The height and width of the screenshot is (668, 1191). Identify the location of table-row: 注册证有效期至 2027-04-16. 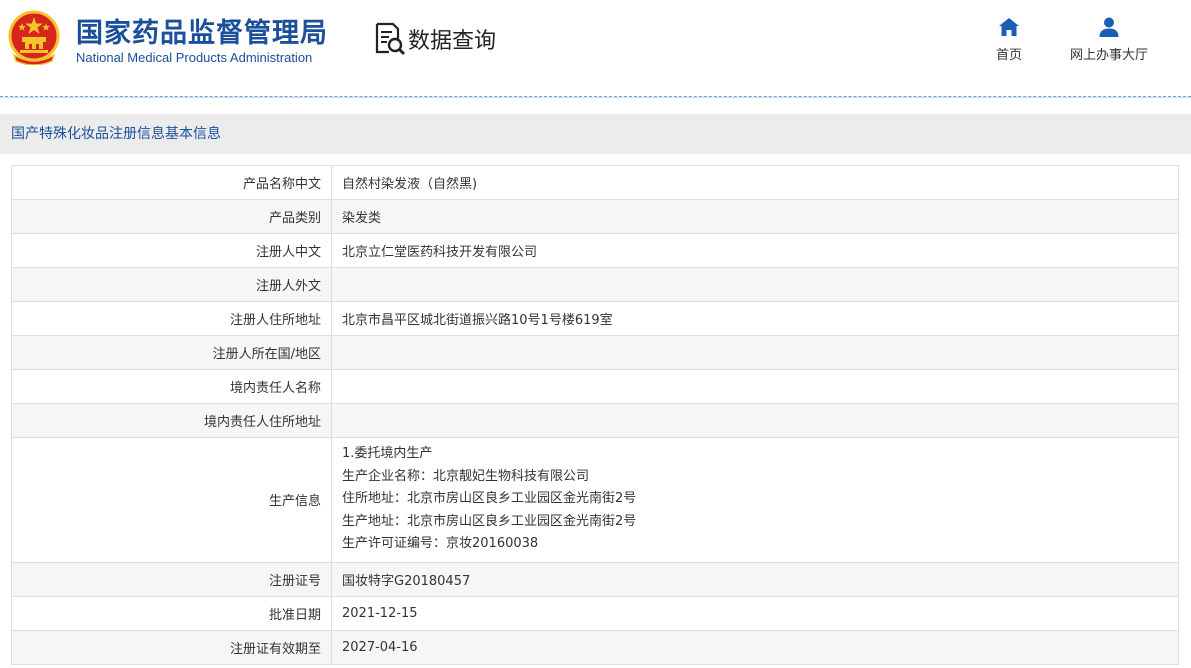
(595, 647).